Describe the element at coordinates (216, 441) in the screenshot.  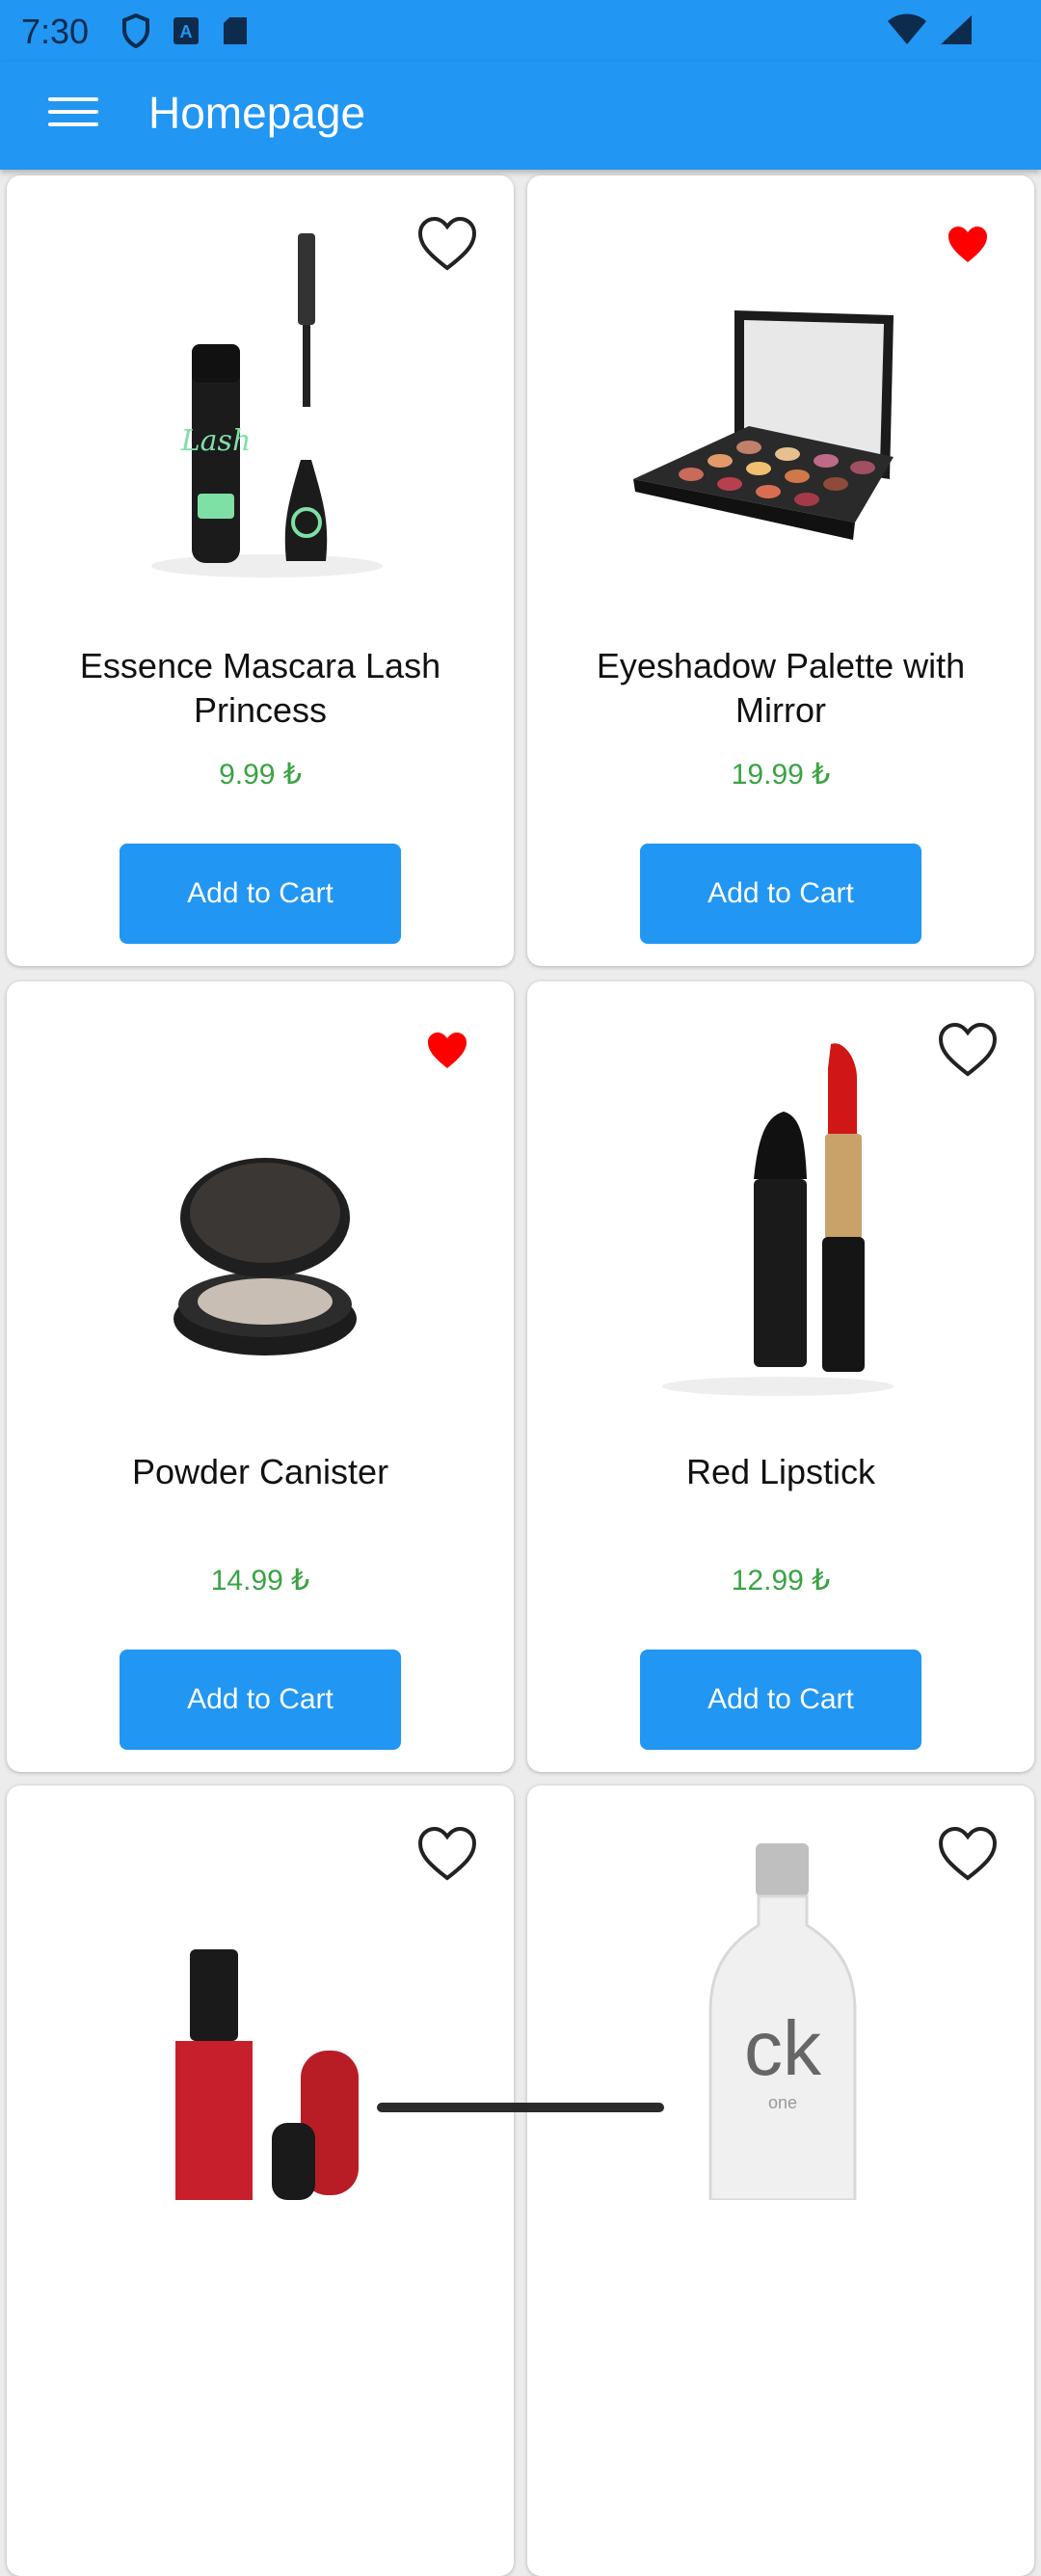
I see `svg-text: Lash` at that location.